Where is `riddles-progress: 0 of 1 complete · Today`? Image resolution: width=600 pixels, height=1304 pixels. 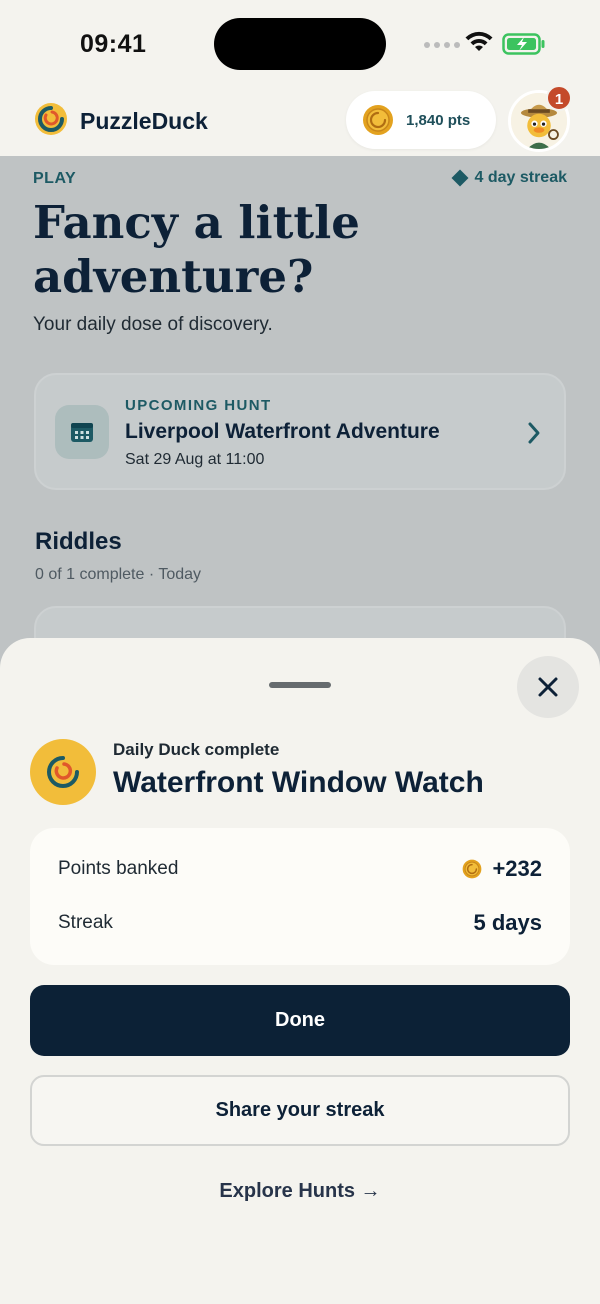
riddles-progress: 0 of 1 complete · Today is located at coordinates (118, 574).